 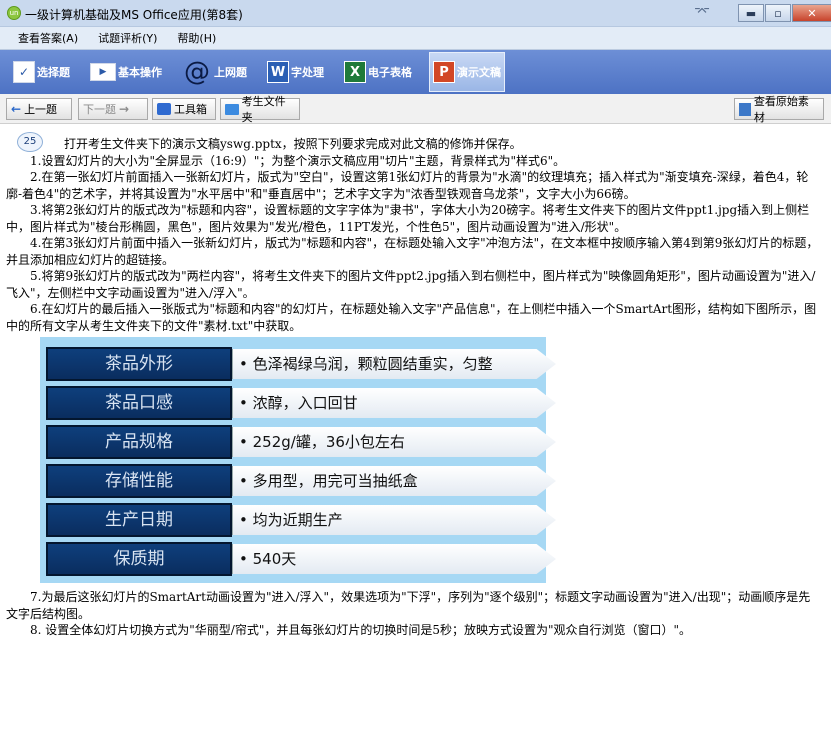 I want to click on smartart-text: • 均为近期生产, so click(x=394, y=520).